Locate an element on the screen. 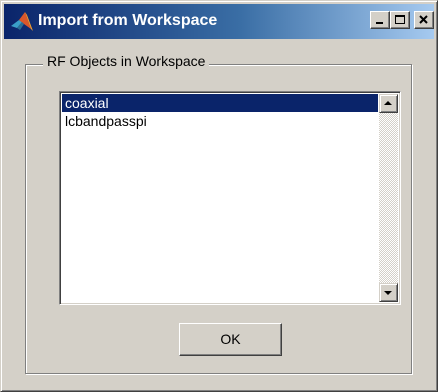 This screenshot has height=392, width=438. maximize-icon is located at coordinates (400, 19).